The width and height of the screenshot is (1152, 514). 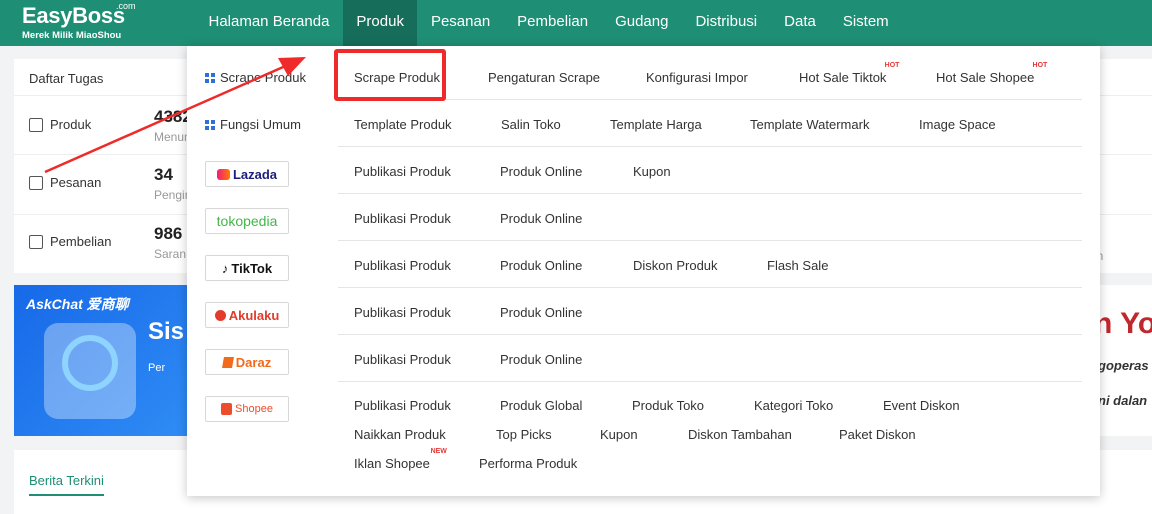 I want to click on menu-item-event-diskon: Event Diskon, so click(x=921, y=405).